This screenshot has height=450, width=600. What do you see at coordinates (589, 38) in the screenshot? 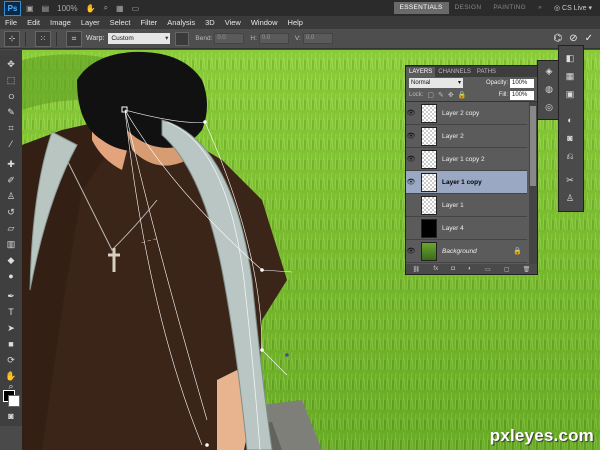
I see `commit-transform-icon: ✓` at bounding box center [589, 38].